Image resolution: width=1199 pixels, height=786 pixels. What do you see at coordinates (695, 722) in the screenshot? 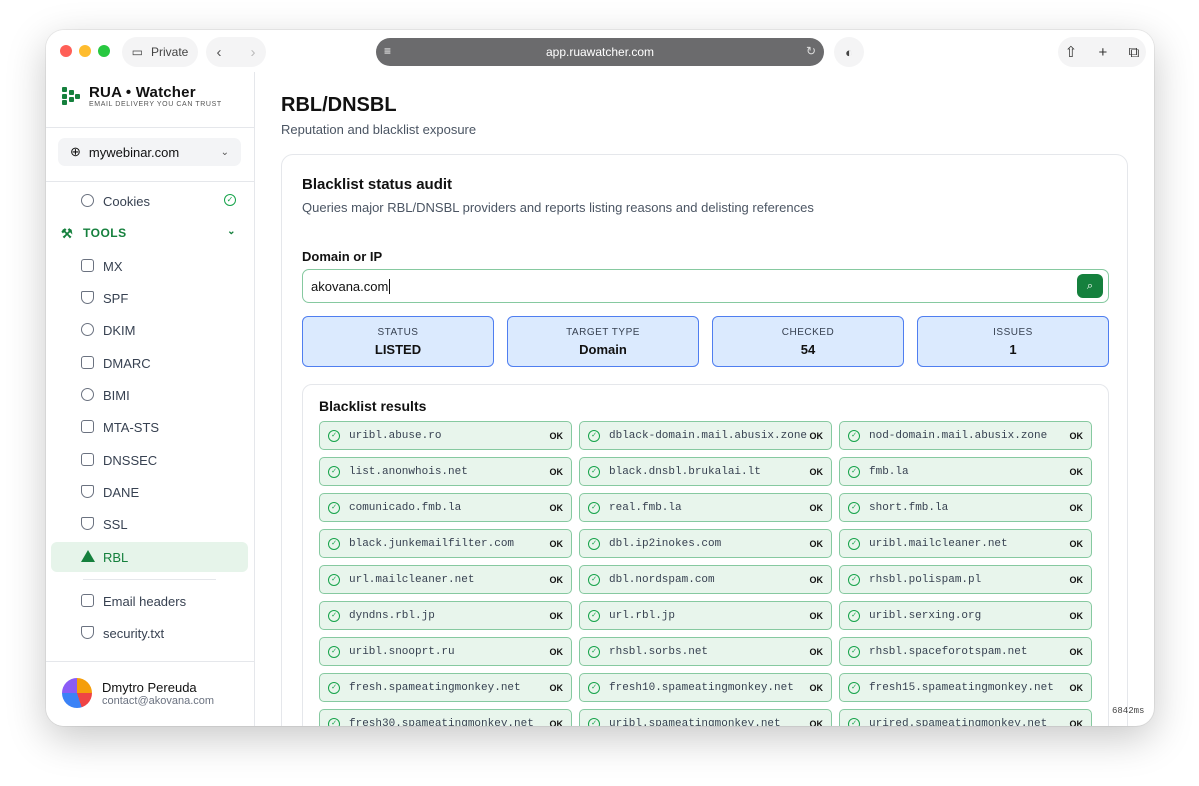
I see `result-provider: uribl.spameatingmonkey.net` at bounding box center [695, 722].